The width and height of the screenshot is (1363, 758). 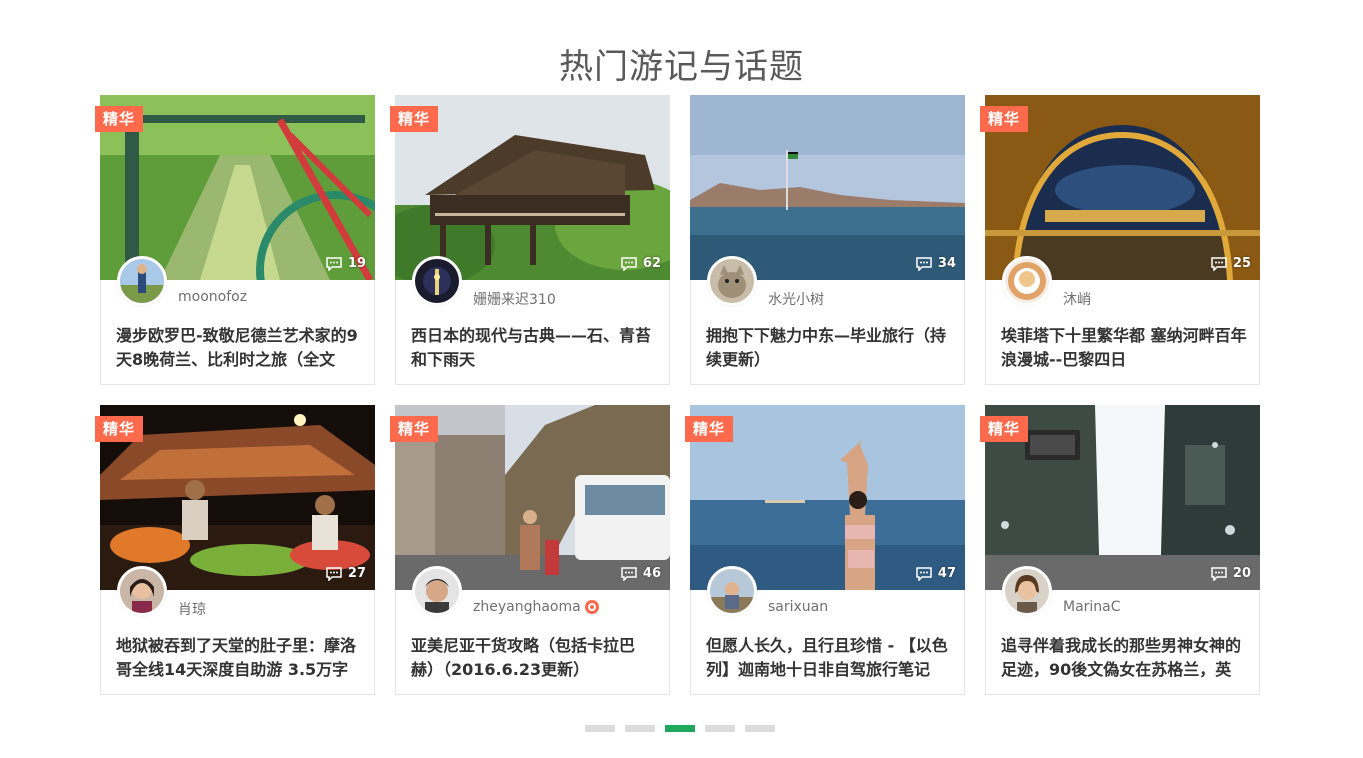 What do you see at coordinates (936, 573) in the screenshot?
I see `comment-count: 47` at bounding box center [936, 573].